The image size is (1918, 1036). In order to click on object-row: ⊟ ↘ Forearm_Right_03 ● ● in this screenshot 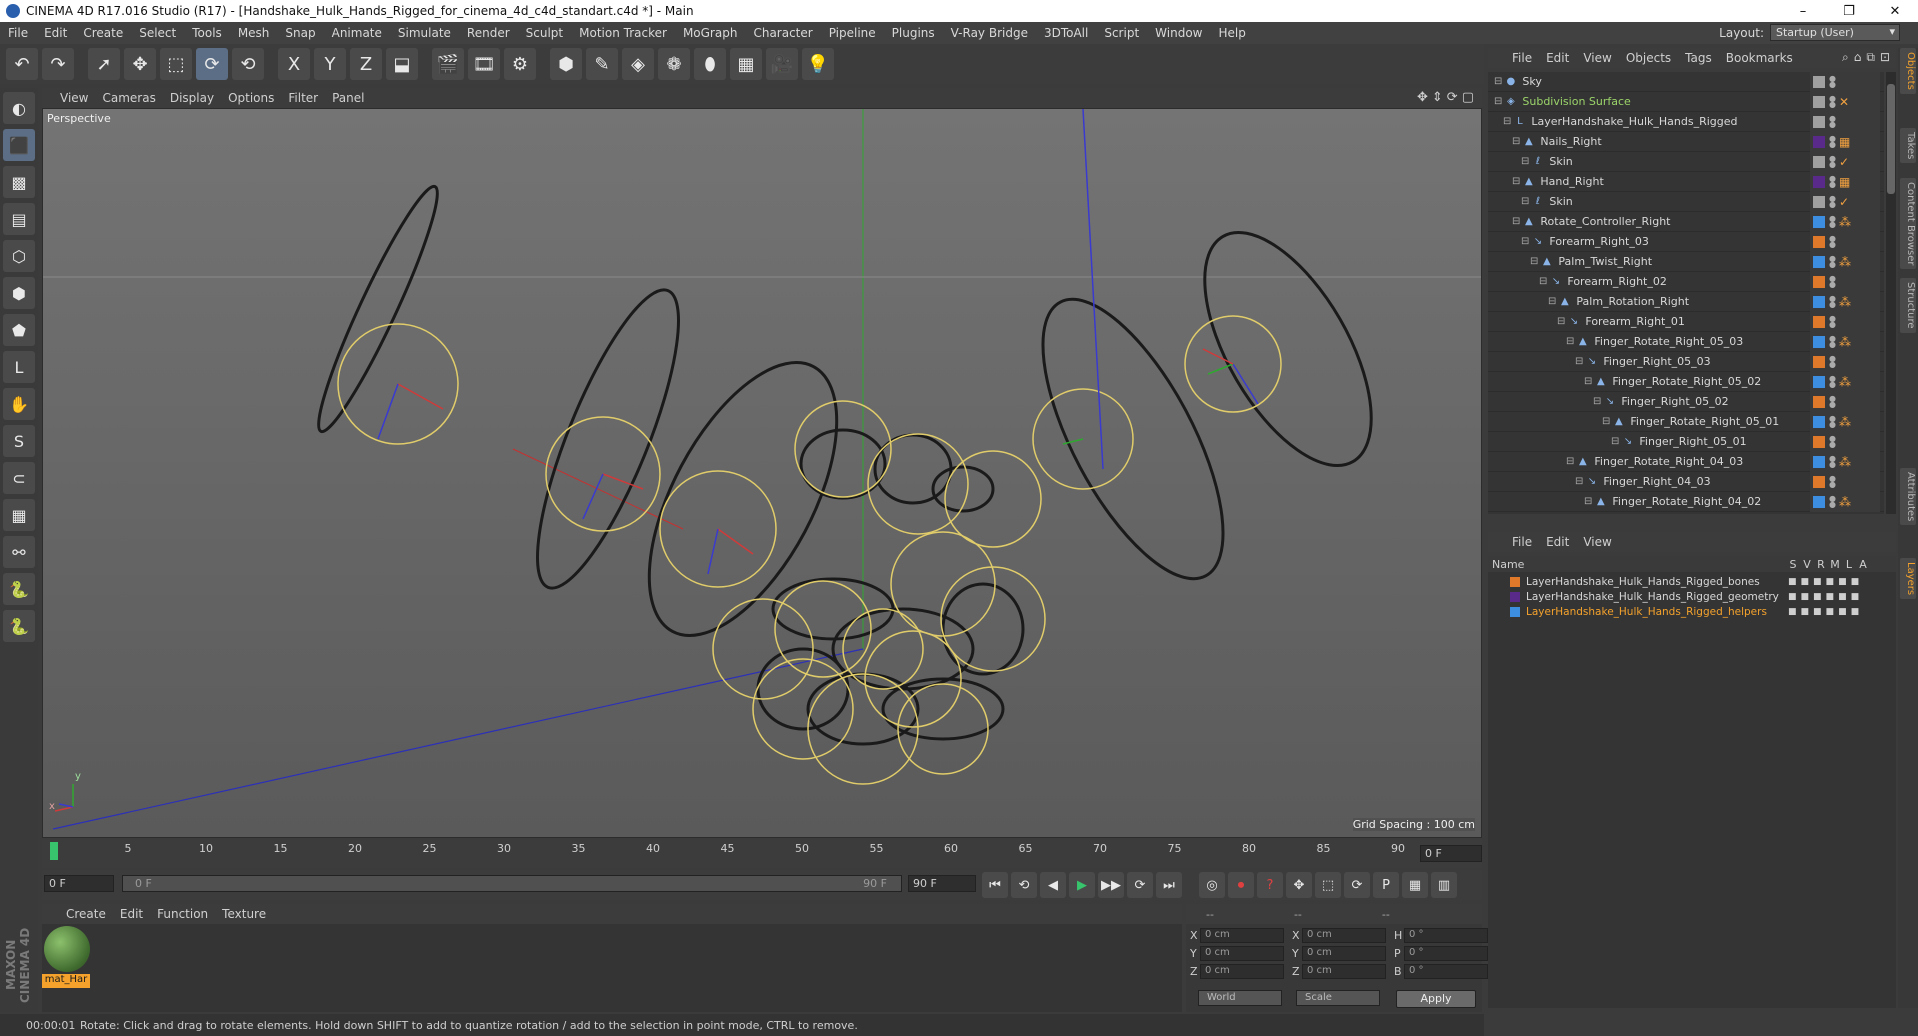, I will do `click(1686, 241)`.